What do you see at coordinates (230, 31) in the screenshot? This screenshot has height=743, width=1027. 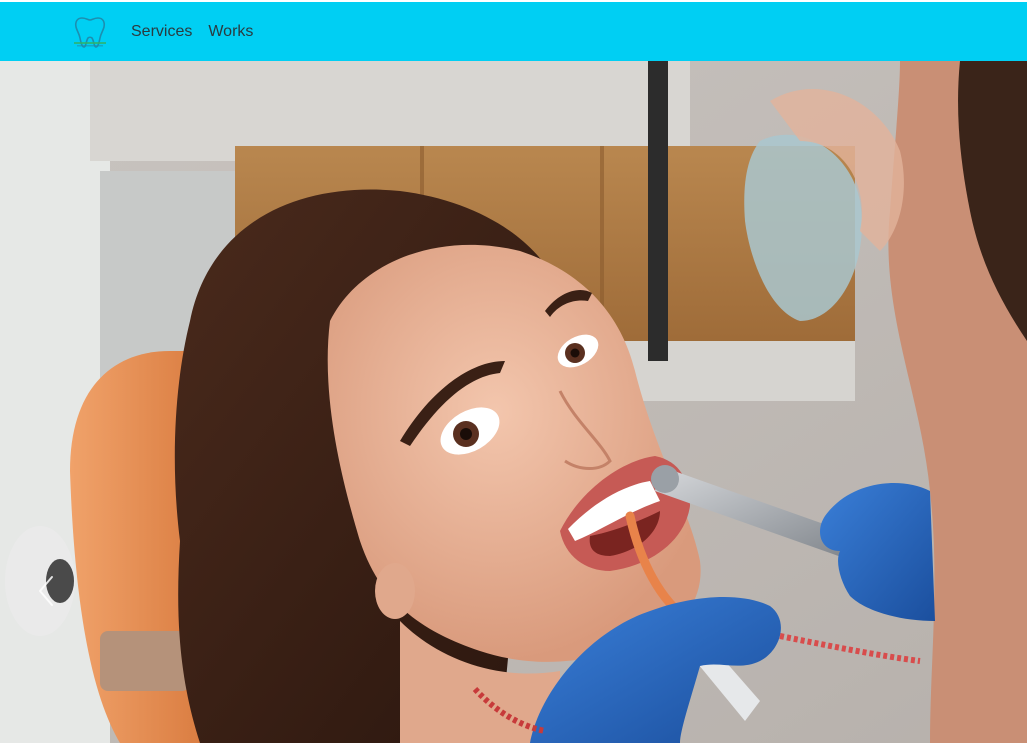 I see `nav-link-works: Works` at bounding box center [230, 31].